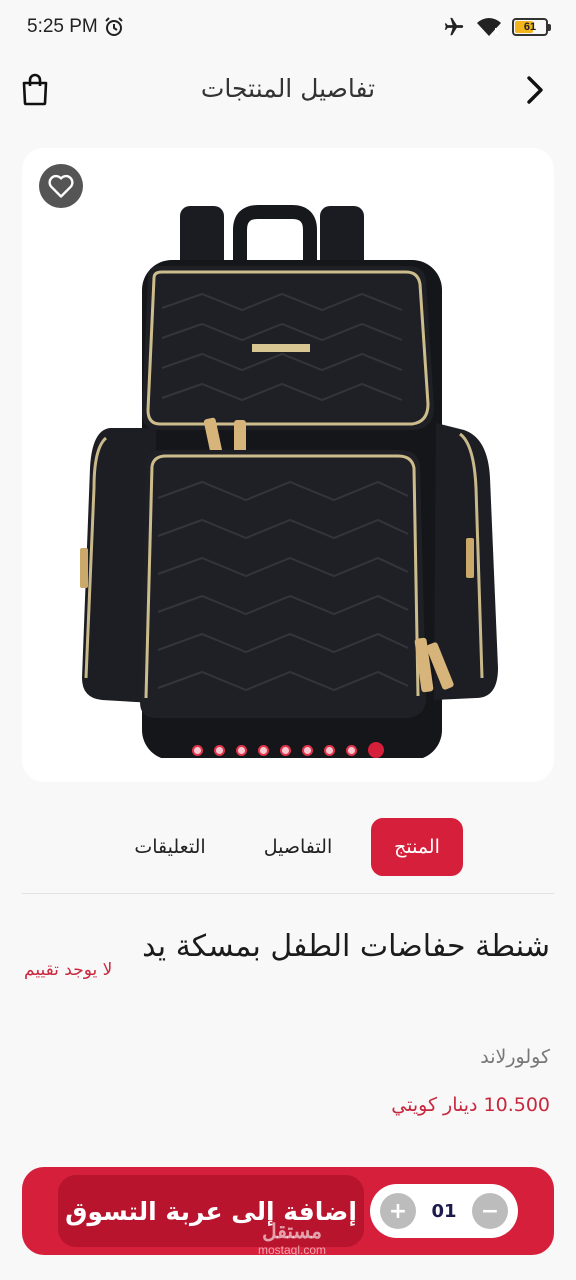  I want to click on pagination-dot-active, so click(376, 750).